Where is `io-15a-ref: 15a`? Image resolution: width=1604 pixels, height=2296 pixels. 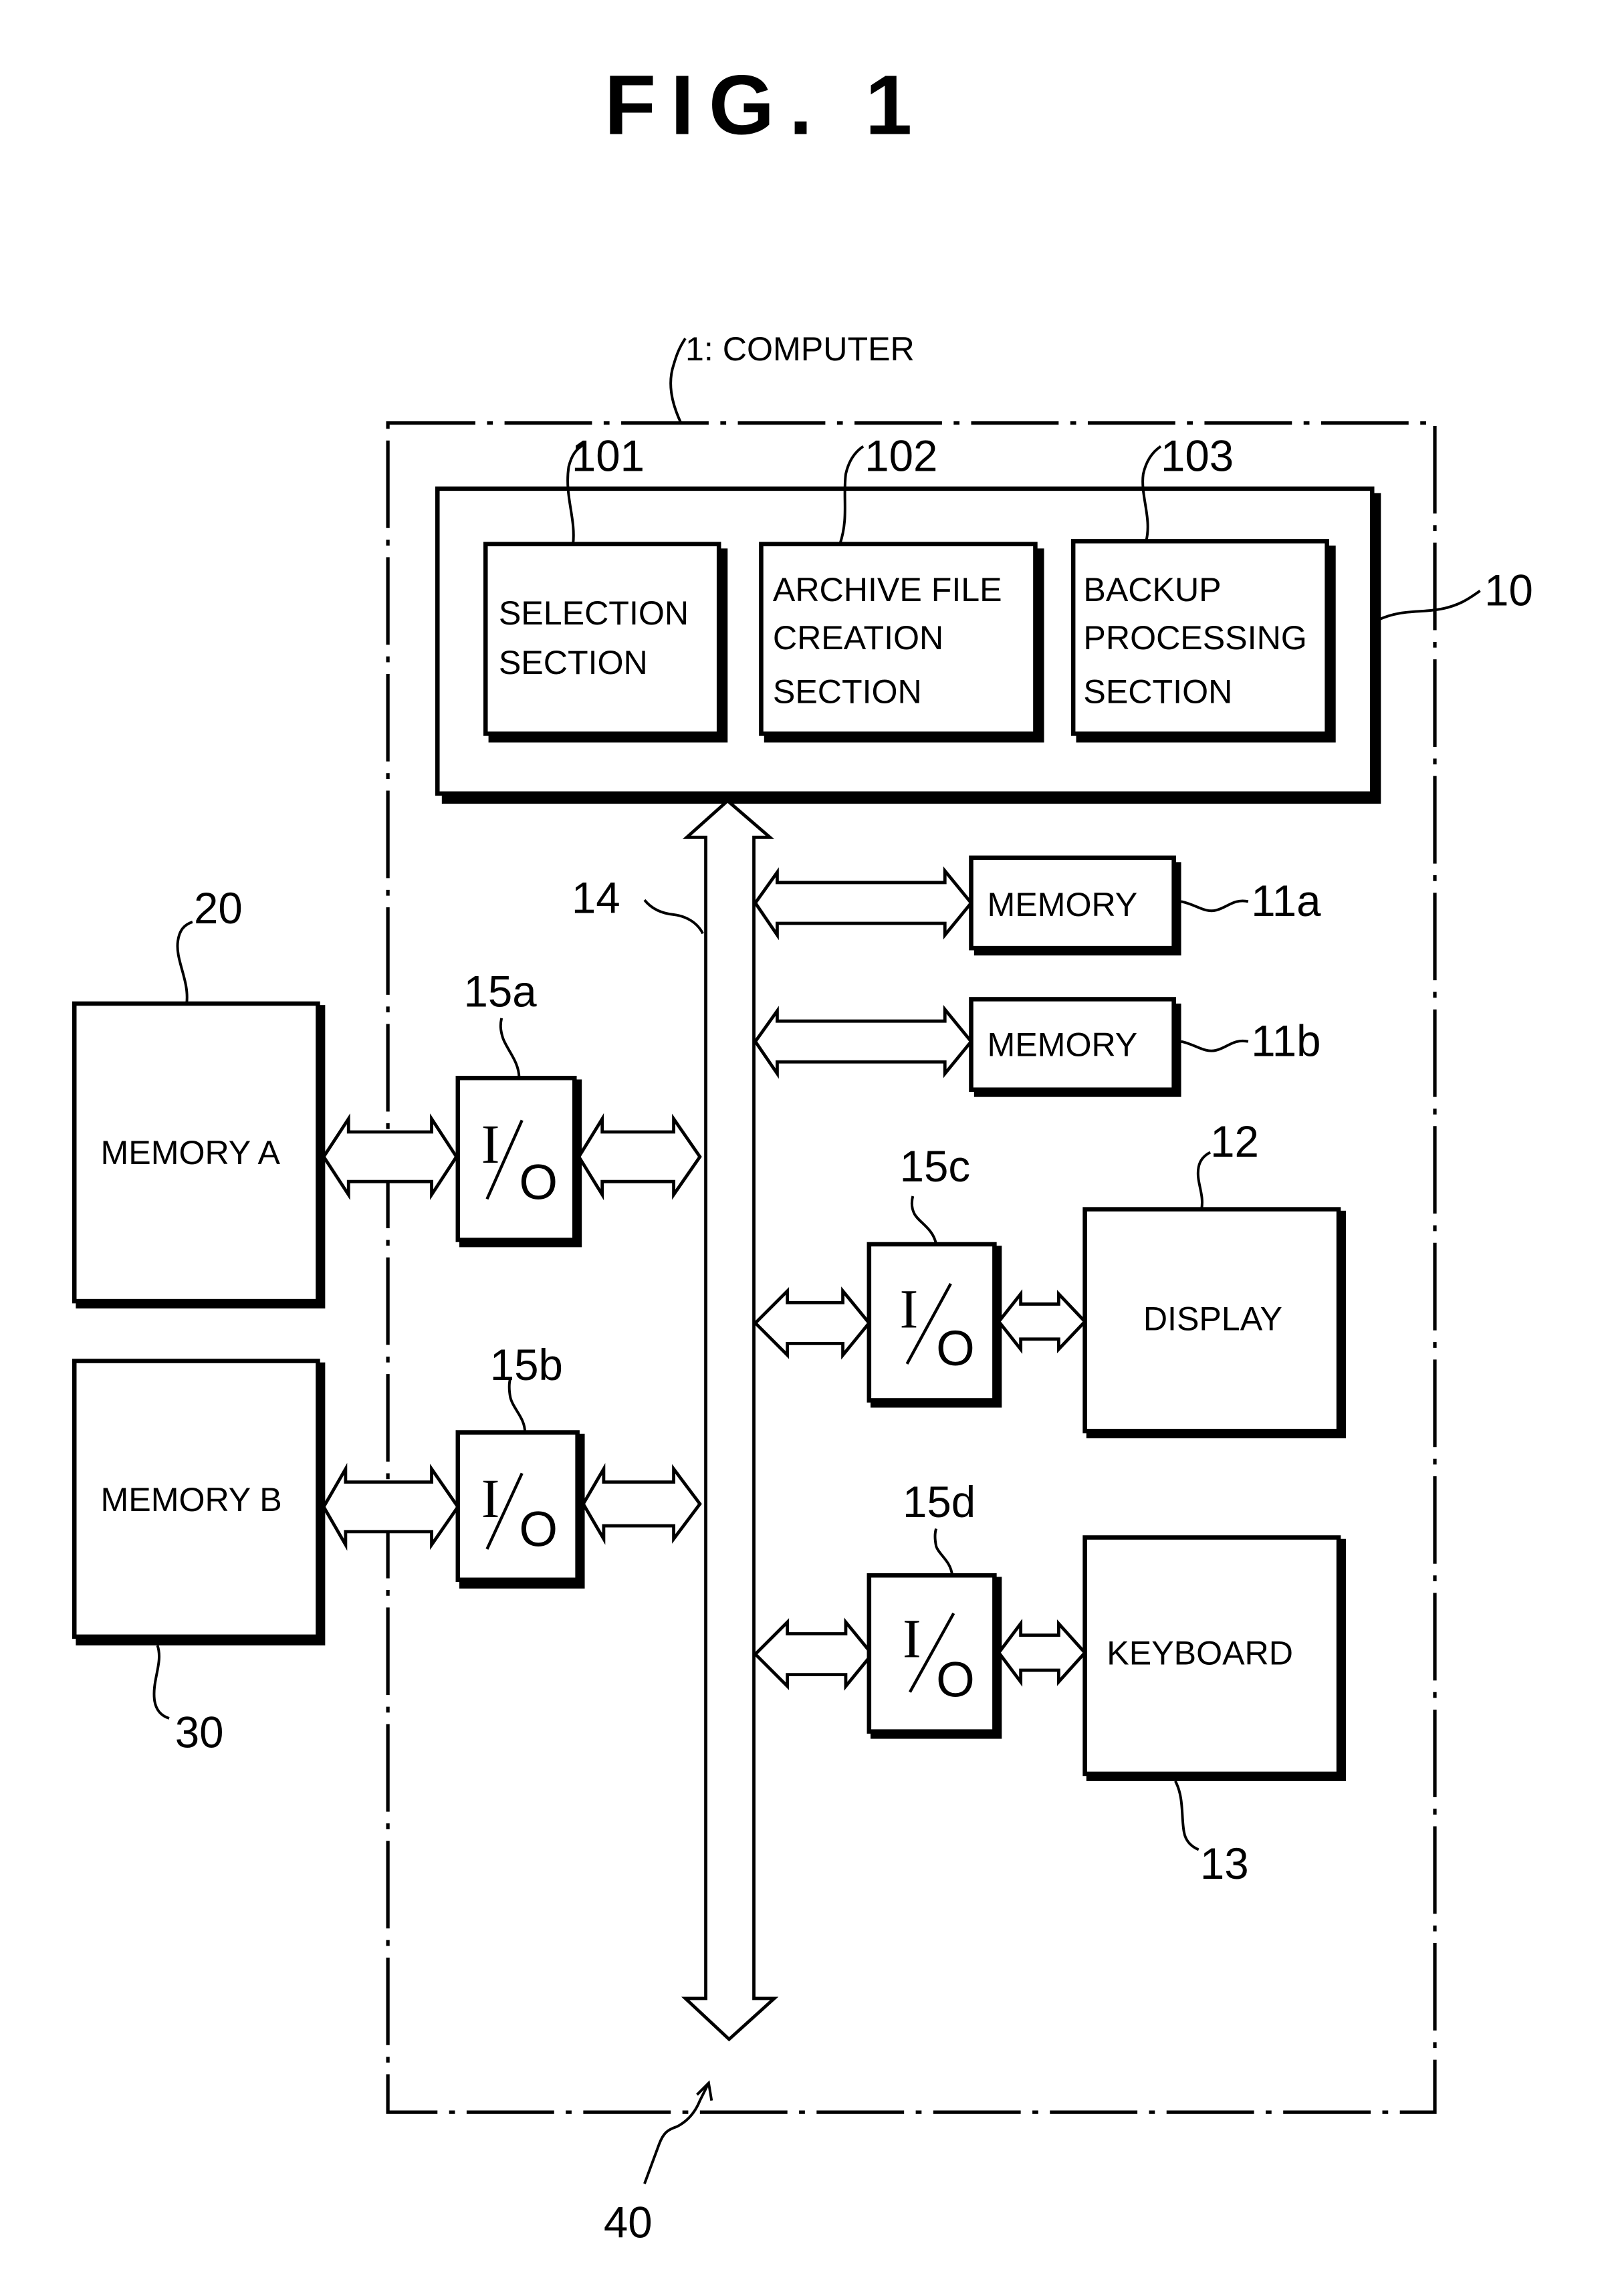 io-15a-ref: 15a is located at coordinates (501, 991).